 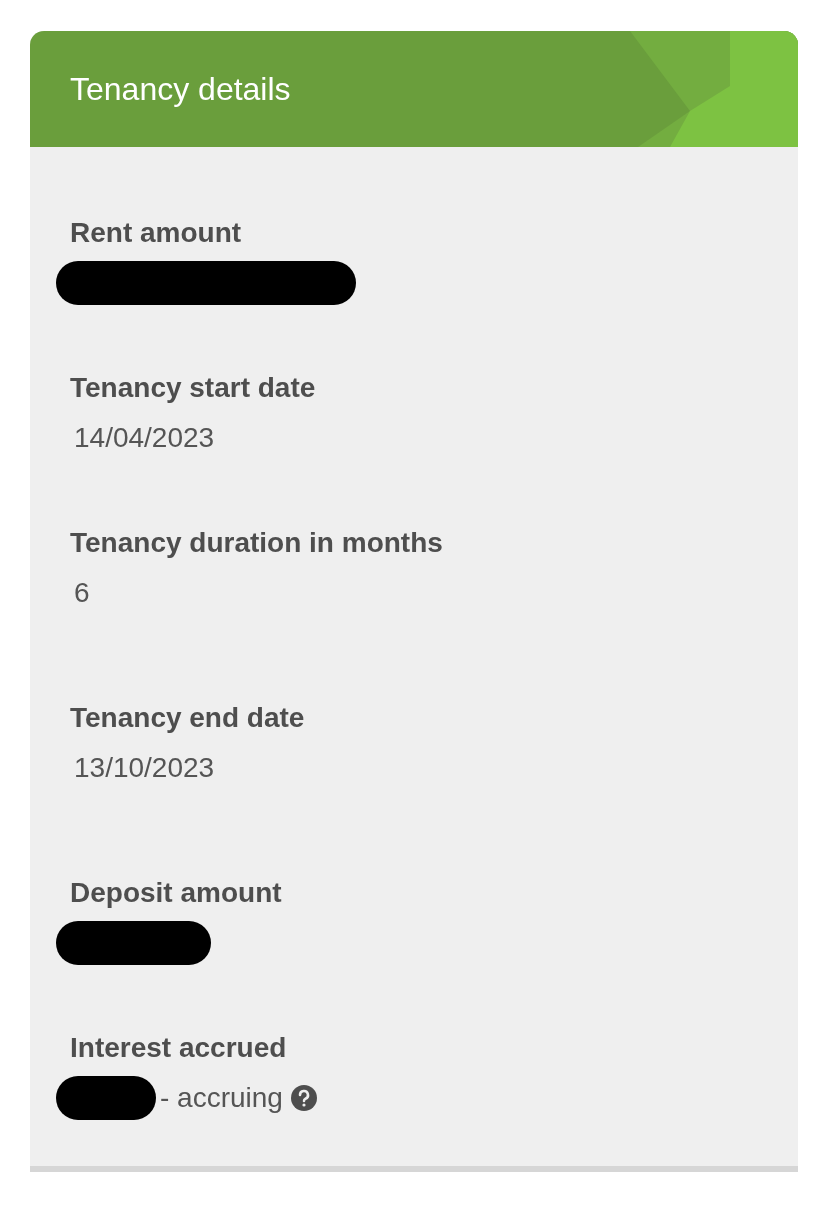 I want to click on field-label: Tenancy end date, so click(x=188, y=718).